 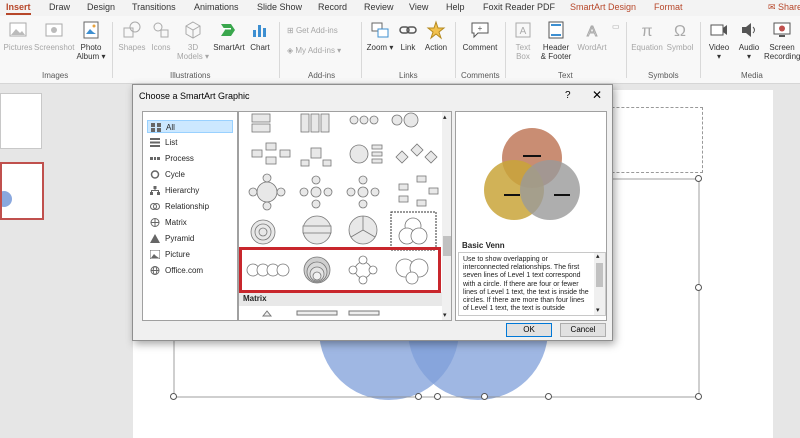 I want to click on close-button: ✕, so click(x=597, y=95).